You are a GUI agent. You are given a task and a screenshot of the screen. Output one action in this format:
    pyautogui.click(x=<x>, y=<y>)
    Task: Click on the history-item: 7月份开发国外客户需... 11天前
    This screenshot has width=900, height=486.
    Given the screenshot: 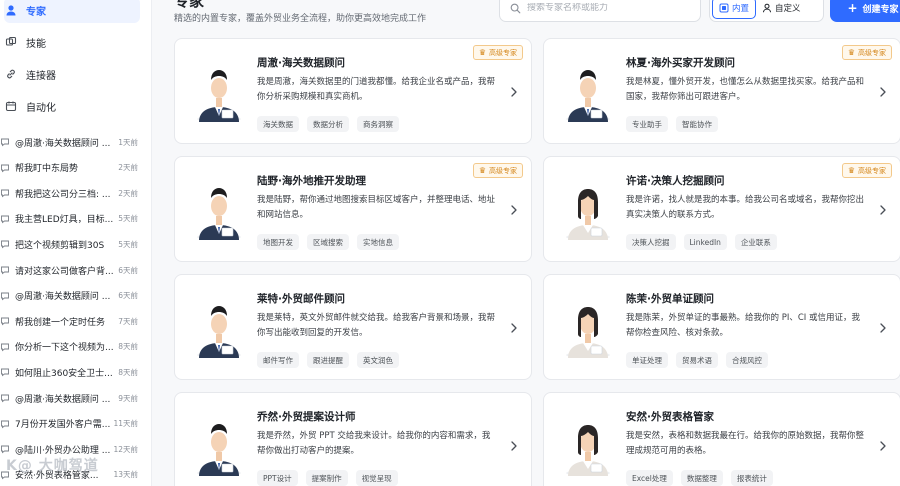 What is the action you would take?
    pyautogui.click(x=75, y=424)
    